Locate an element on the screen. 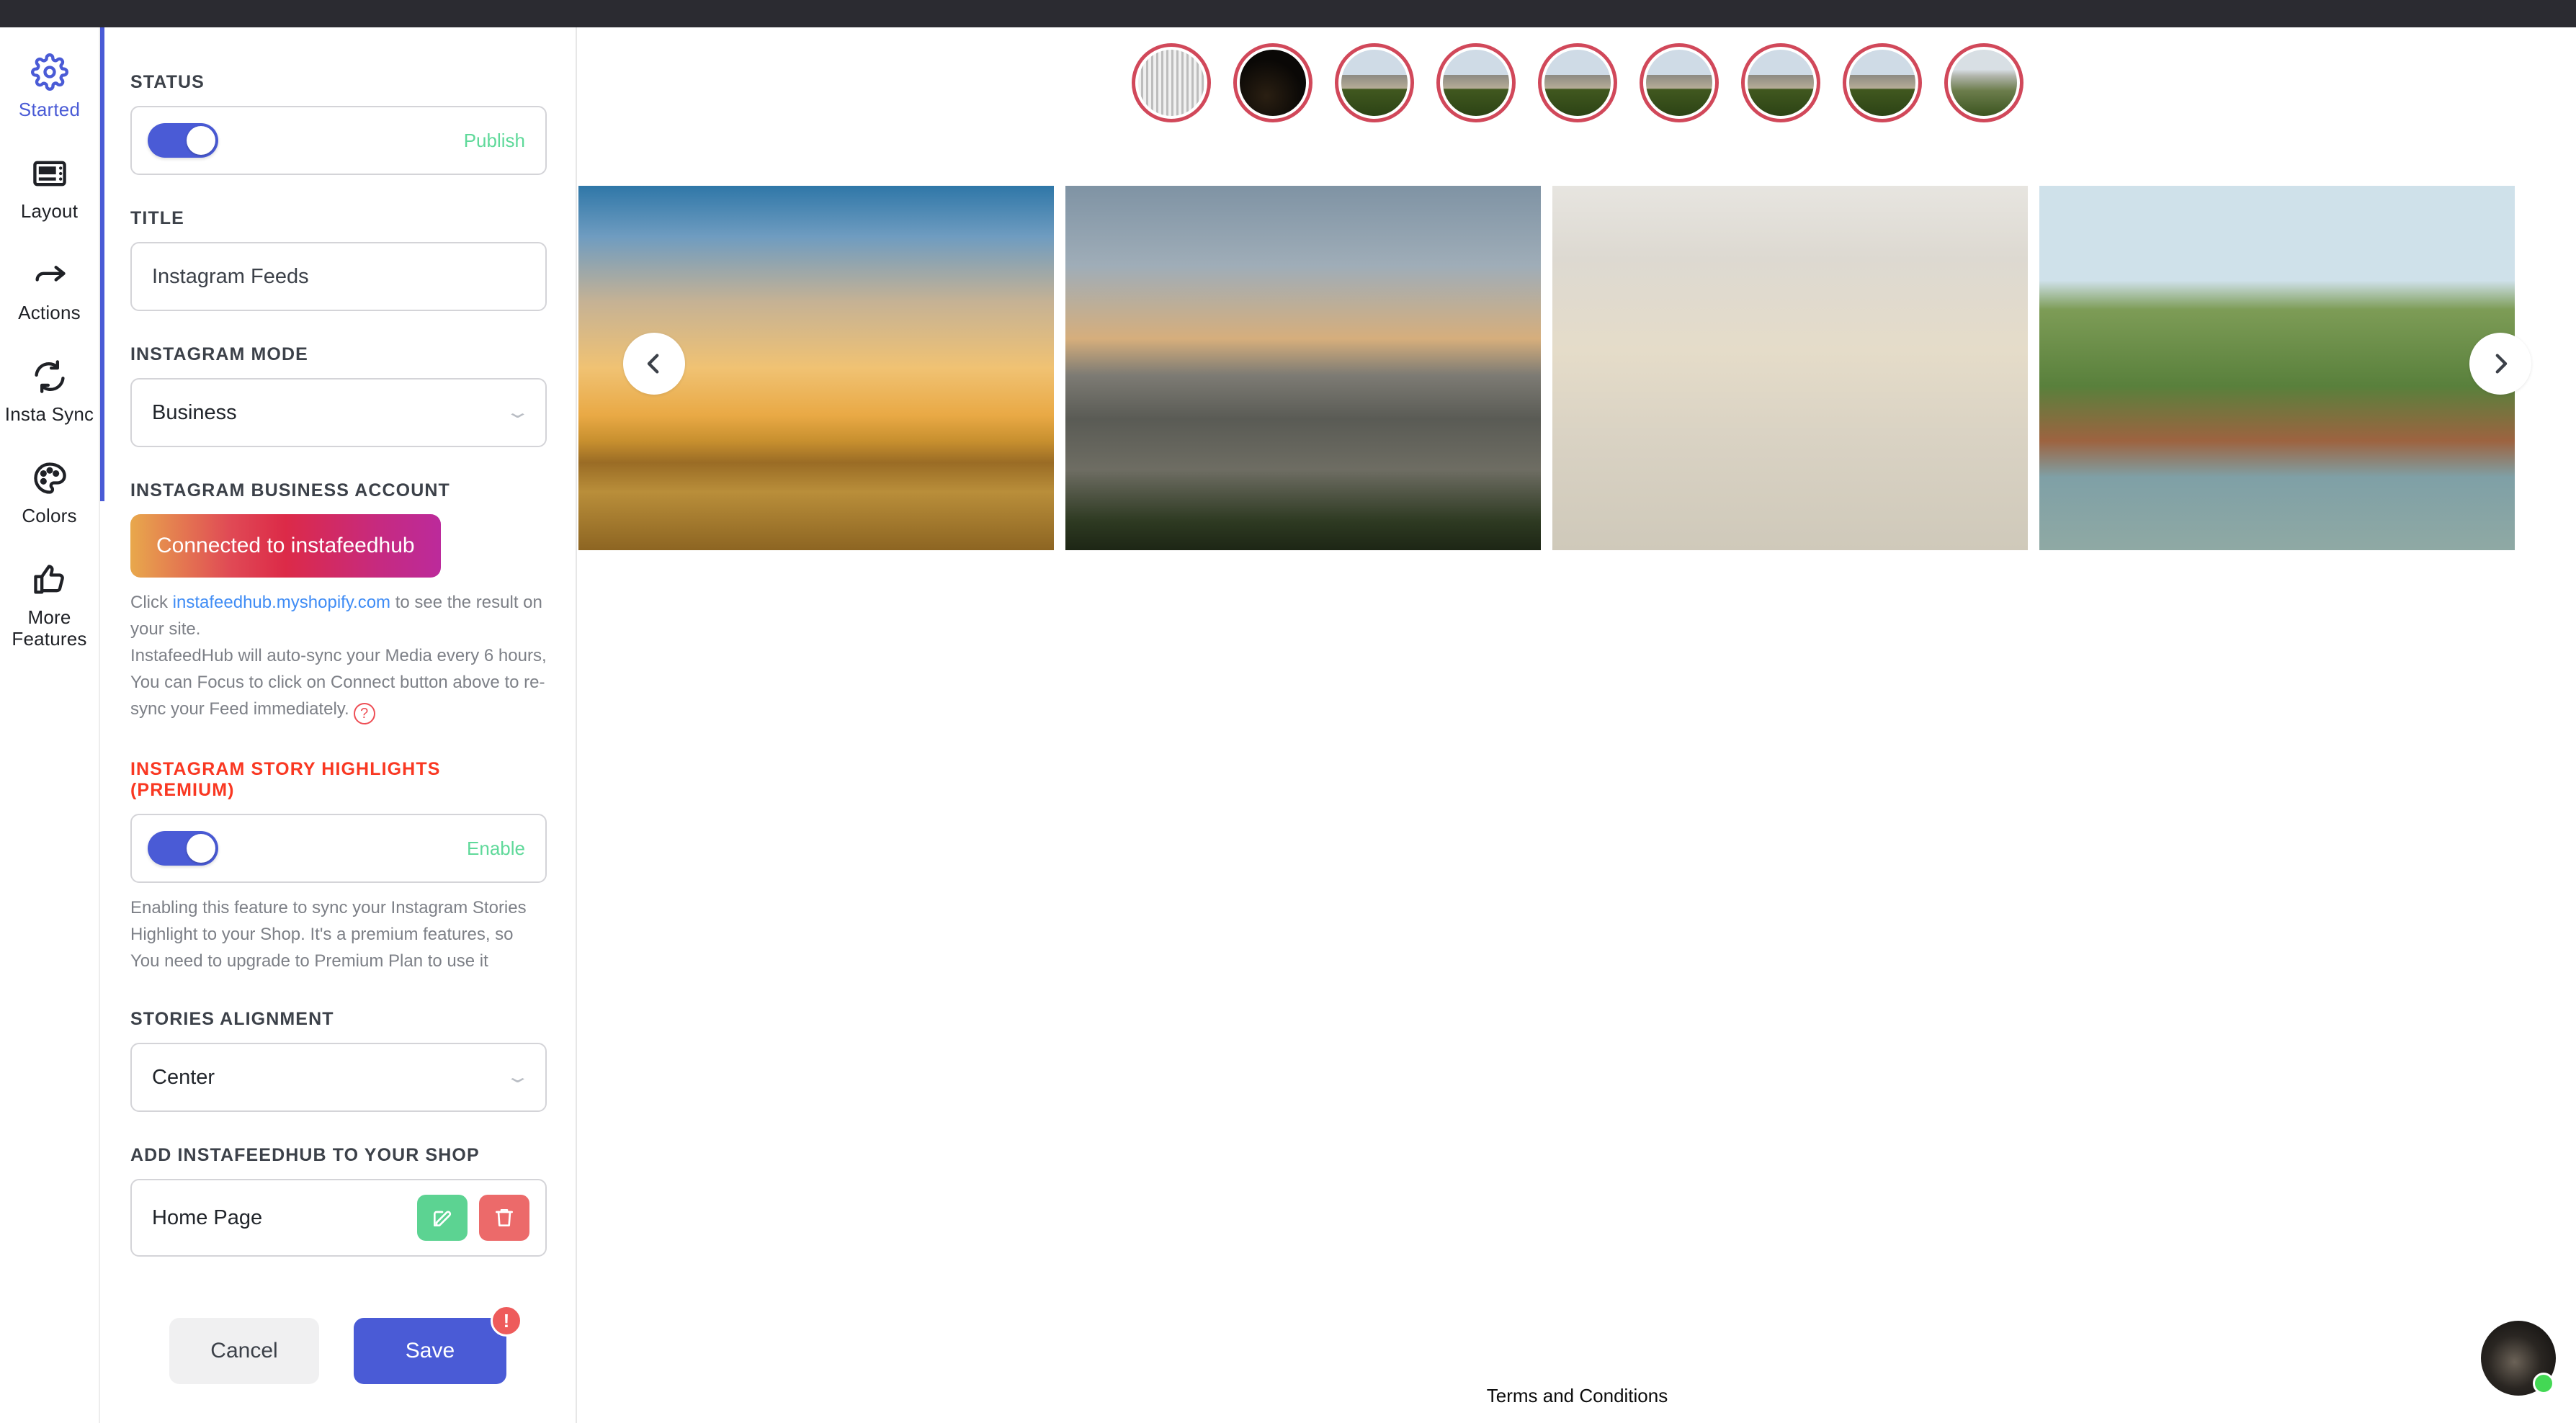  connect-account-button: Connected to instafeedhub is located at coordinates (285, 546).